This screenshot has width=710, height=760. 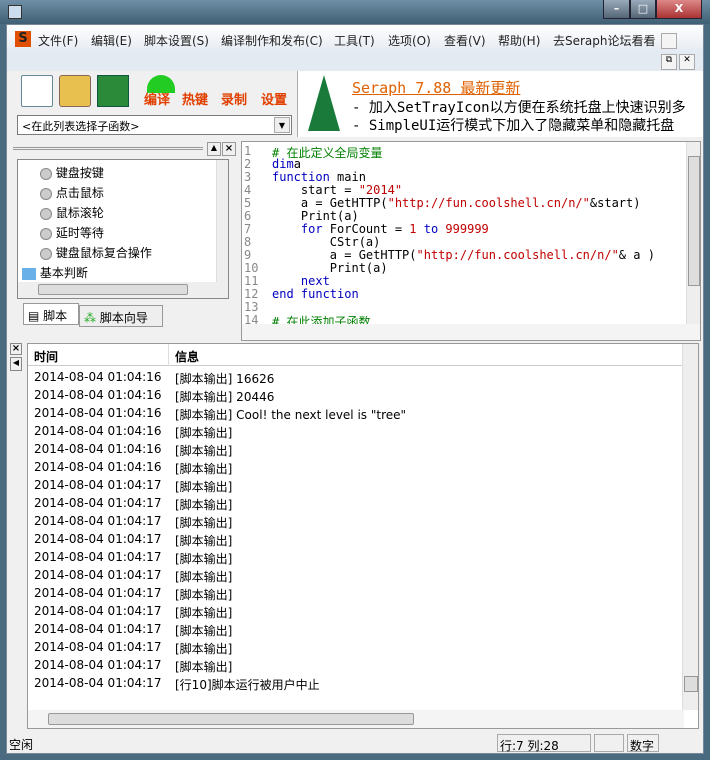 I want to click on tree-item: 键盘鼠标复合操作, so click(x=96, y=254).